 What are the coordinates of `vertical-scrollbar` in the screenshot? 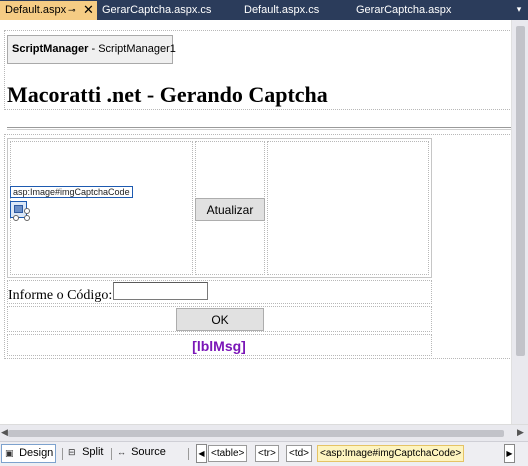 It's located at (519, 222).